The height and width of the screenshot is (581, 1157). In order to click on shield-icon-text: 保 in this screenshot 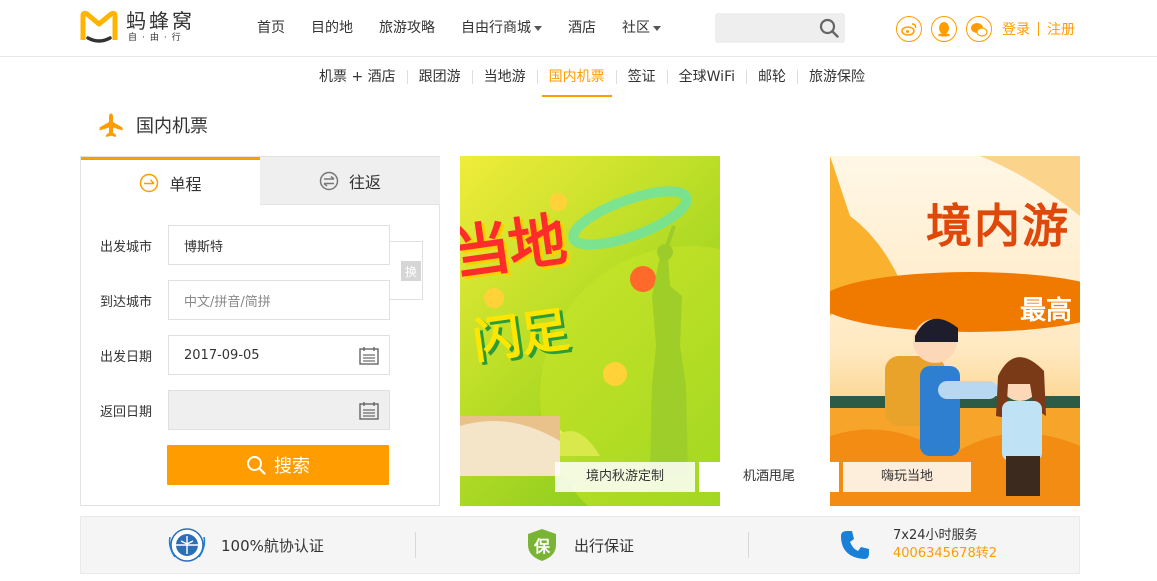, I will do `click(541, 546)`.